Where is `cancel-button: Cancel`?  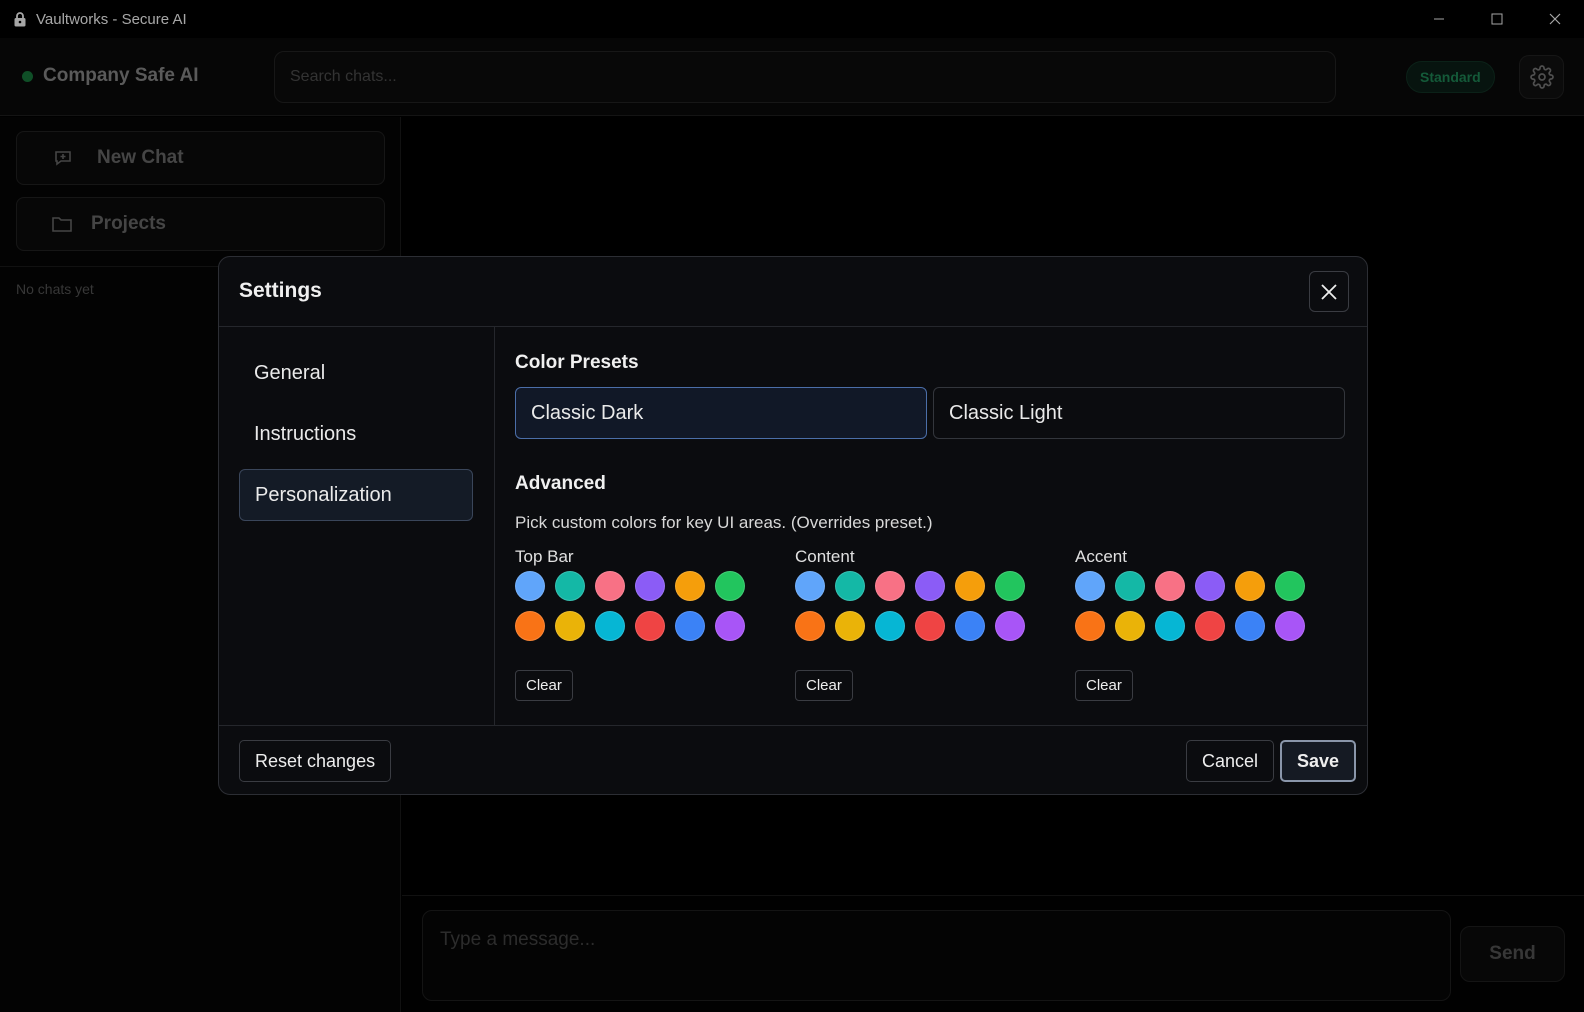 cancel-button: Cancel is located at coordinates (1230, 761).